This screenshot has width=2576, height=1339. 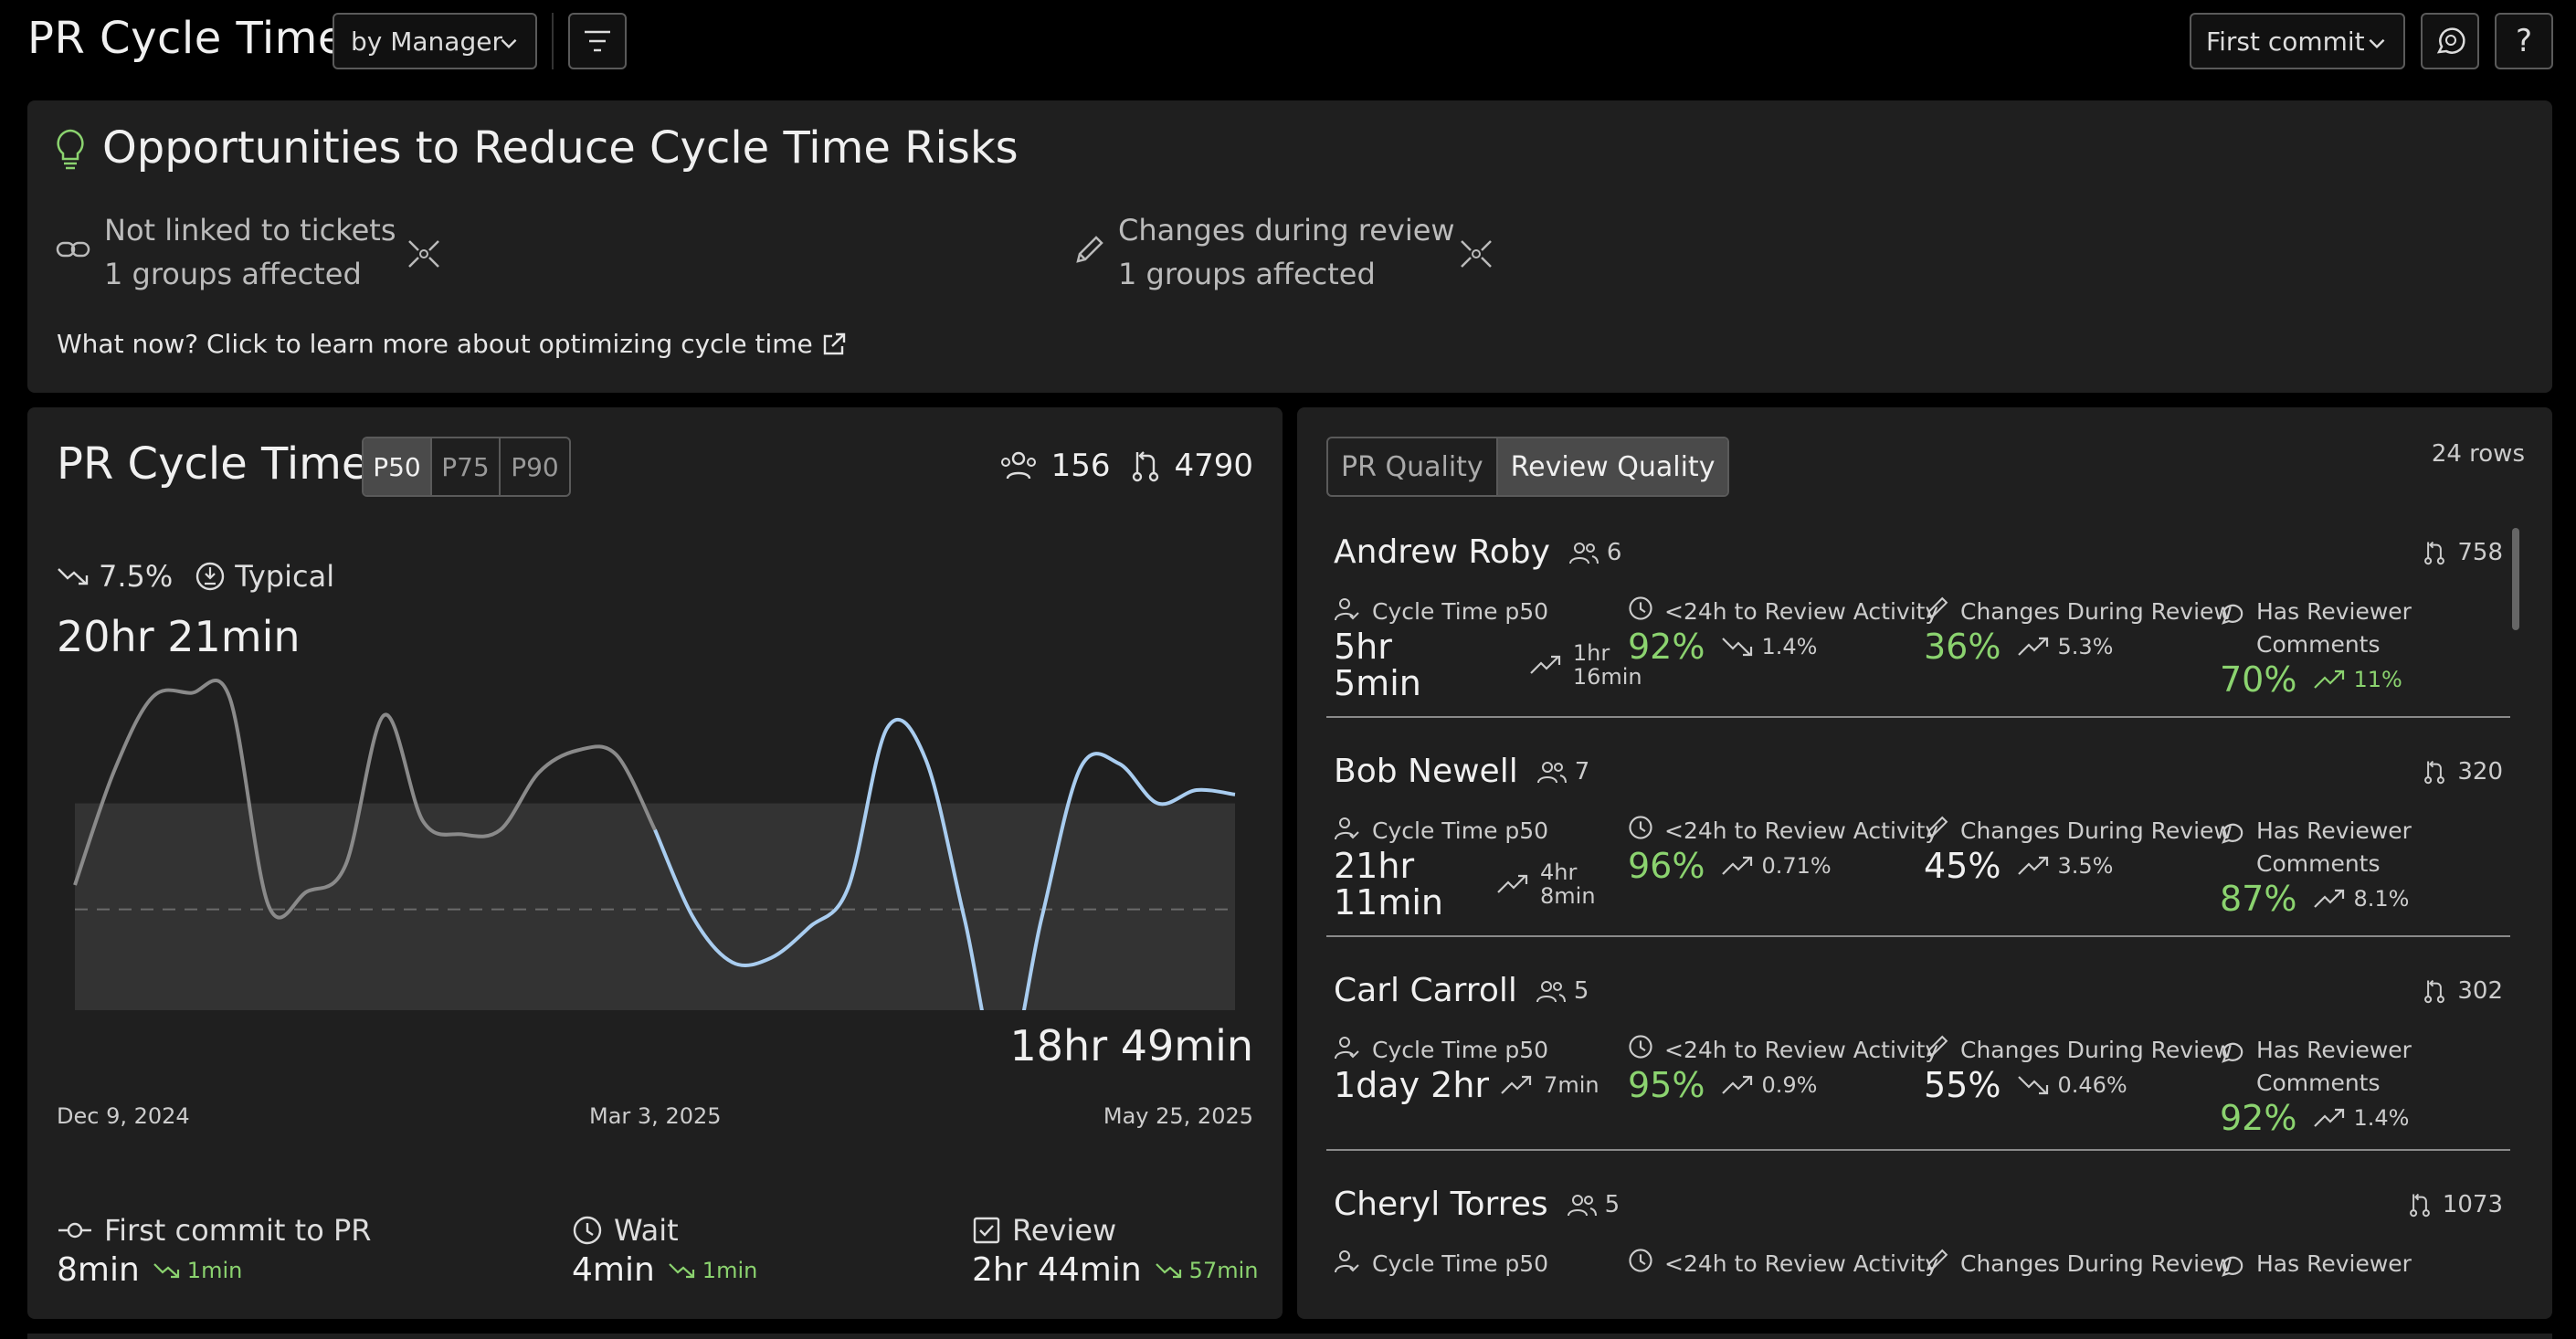 I want to click on ai-assistant-button, so click(x=2450, y=41).